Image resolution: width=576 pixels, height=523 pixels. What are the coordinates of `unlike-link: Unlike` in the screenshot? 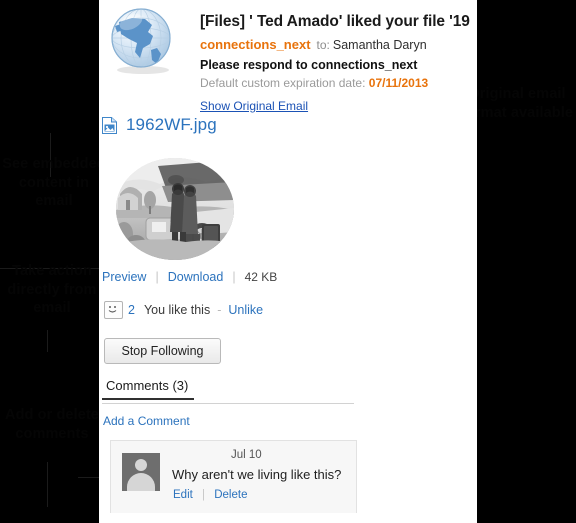 It's located at (245, 310).